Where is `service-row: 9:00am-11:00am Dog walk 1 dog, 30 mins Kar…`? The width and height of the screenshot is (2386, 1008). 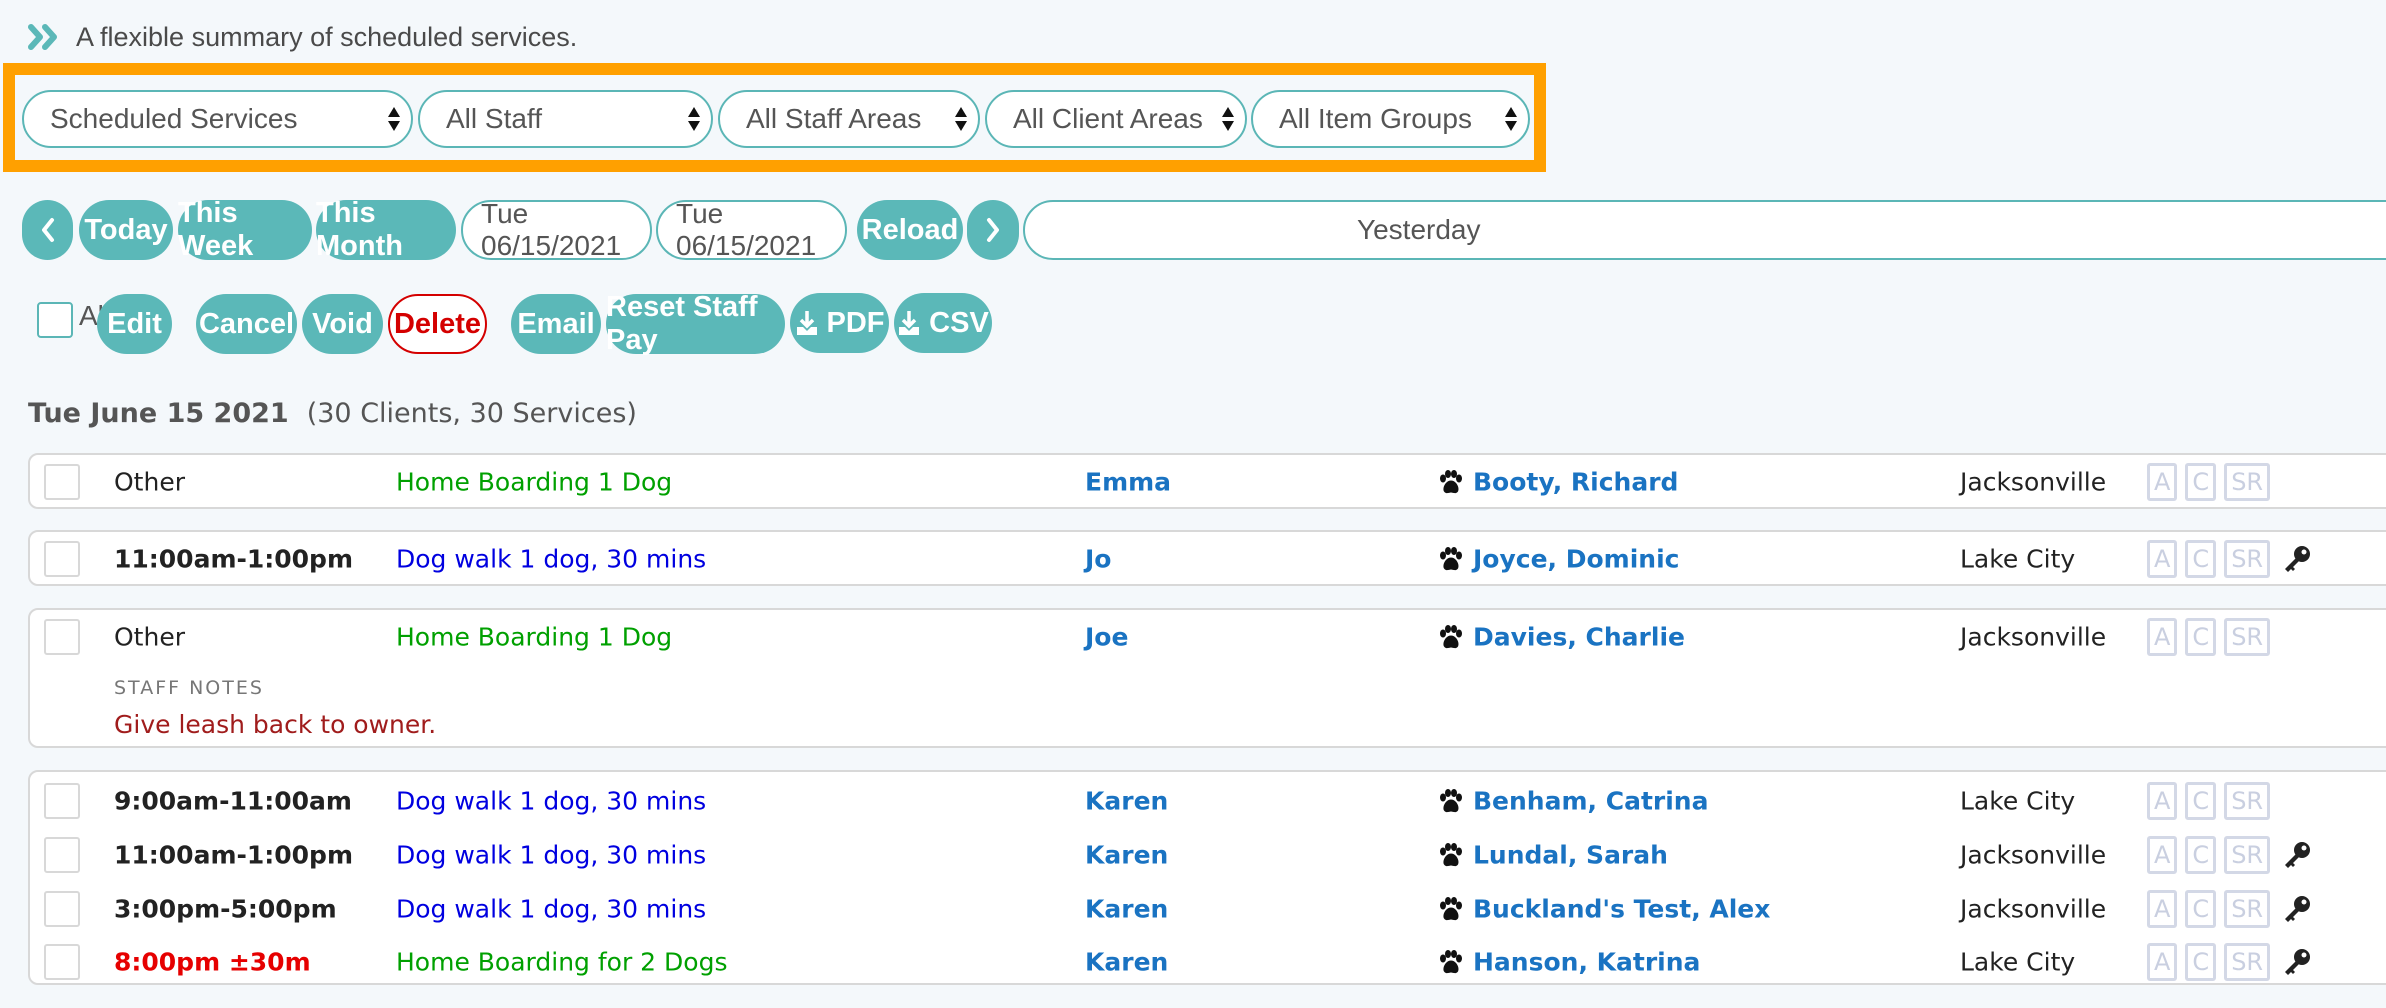
service-row: 9:00am-11:00am Dog walk 1 dog, 30 mins Kar… is located at coordinates (1208, 801).